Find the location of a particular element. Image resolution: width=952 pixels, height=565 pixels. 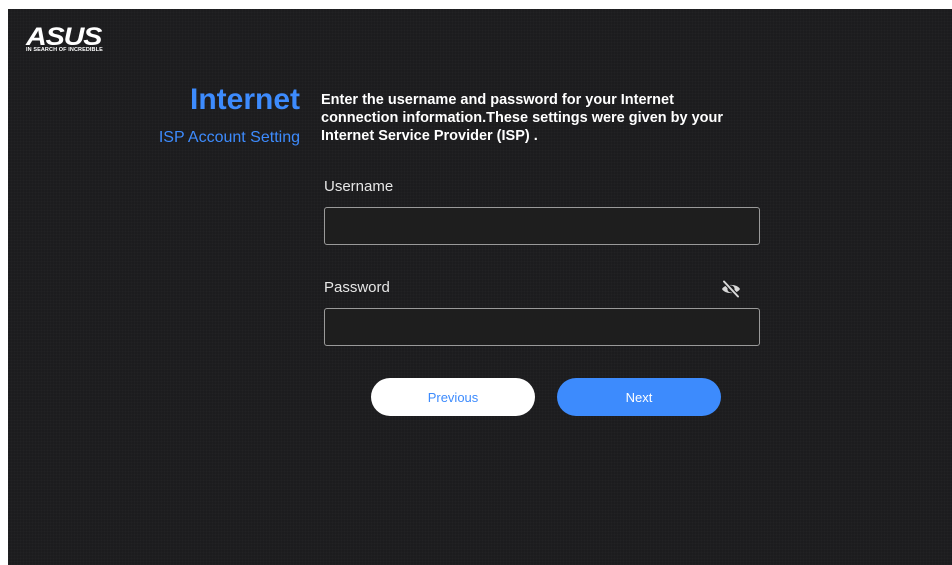

asus-logo: ASUS IN SEARCH OF INCREDIBLE is located at coordinates (72, 41).